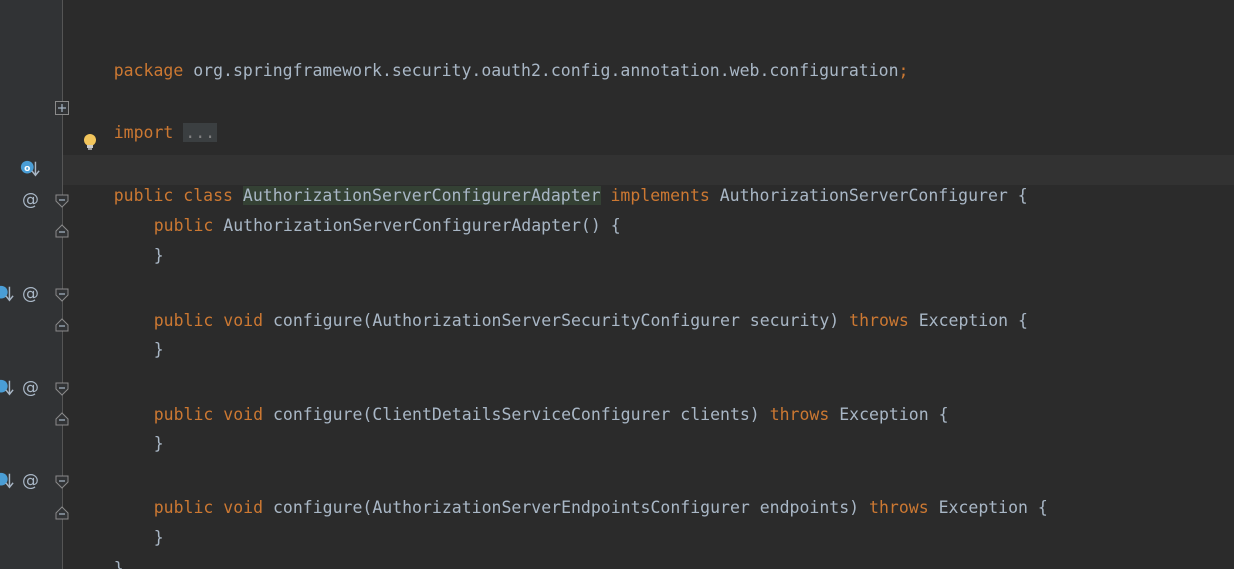 The image size is (1234, 569). Describe the element at coordinates (660, 195) in the screenshot. I see `keyword-implements: implements` at that location.